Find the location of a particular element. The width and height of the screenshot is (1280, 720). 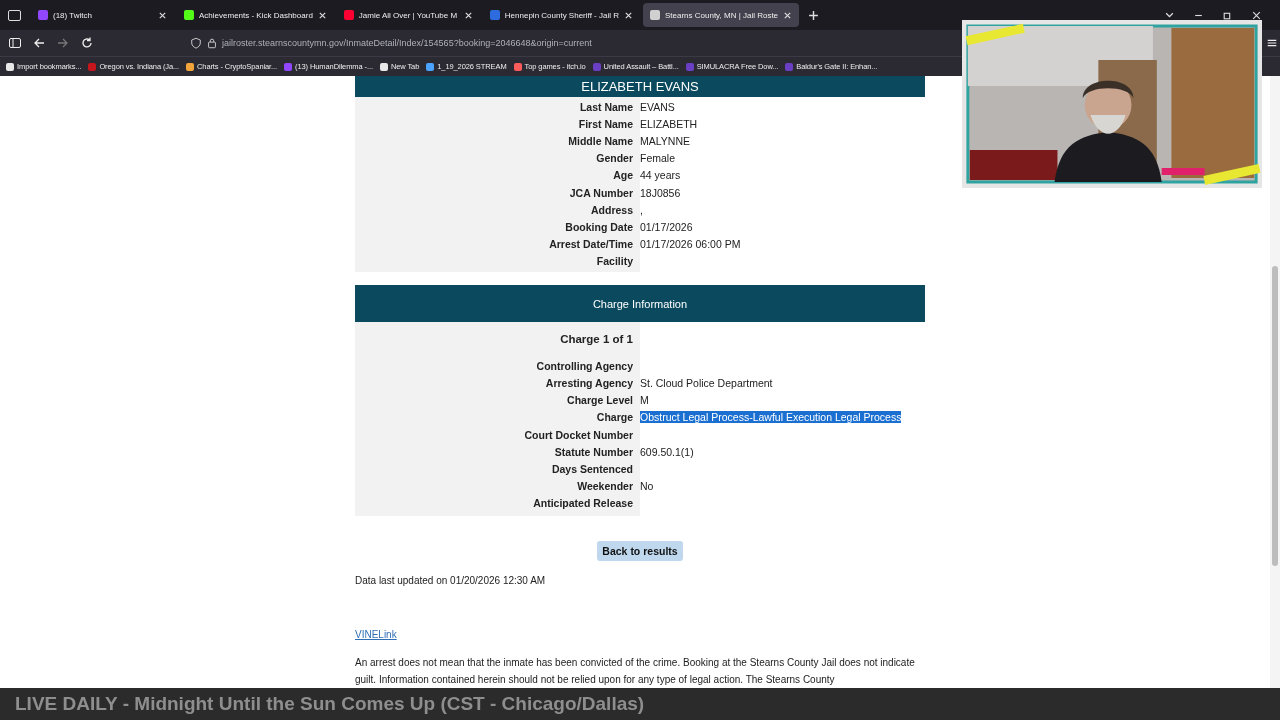

field-label: Charge Level is located at coordinates (600, 400).